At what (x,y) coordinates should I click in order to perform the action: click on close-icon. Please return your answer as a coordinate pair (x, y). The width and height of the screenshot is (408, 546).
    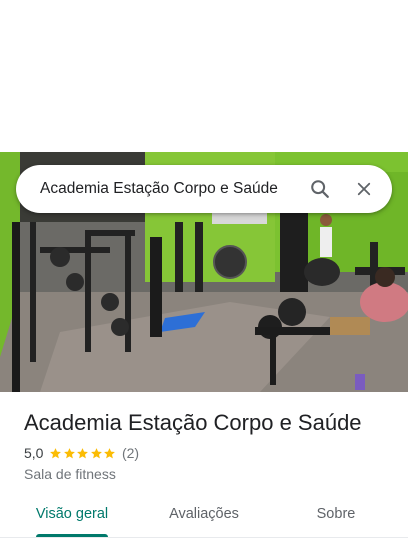
    Looking at the image, I should click on (364, 189).